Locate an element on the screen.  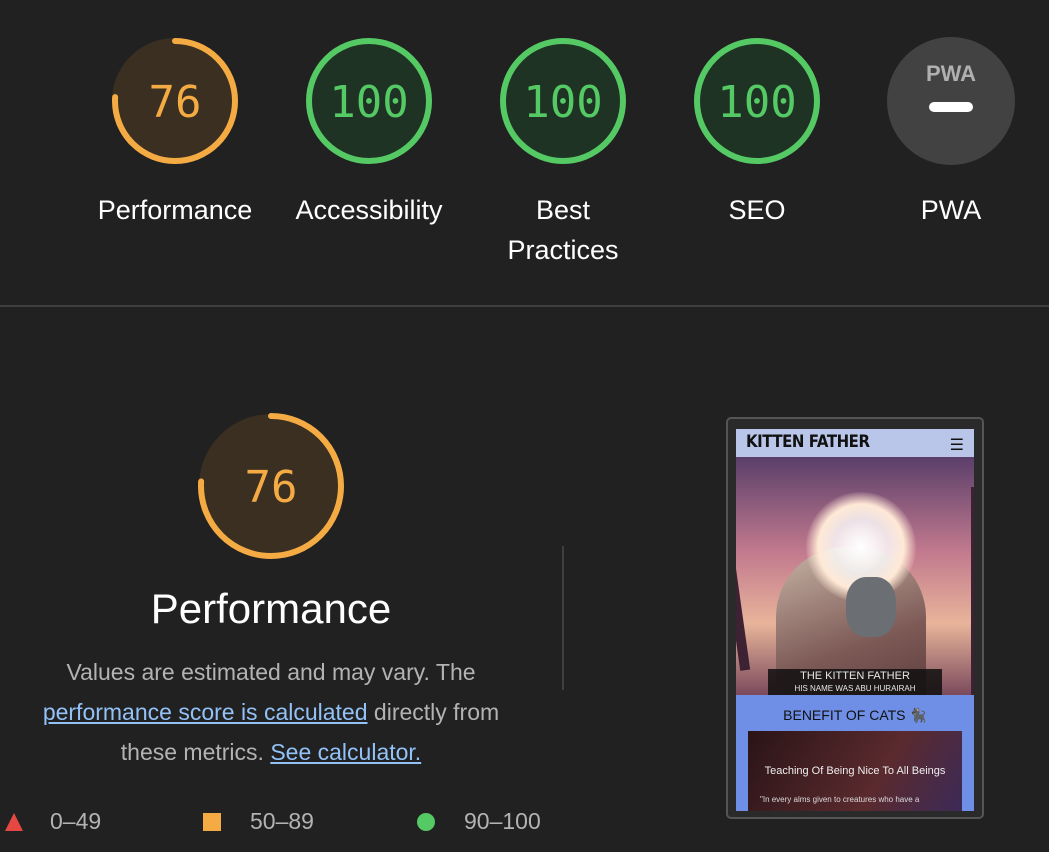
gauge-label: Best Practices is located at coordinates (563, 230).